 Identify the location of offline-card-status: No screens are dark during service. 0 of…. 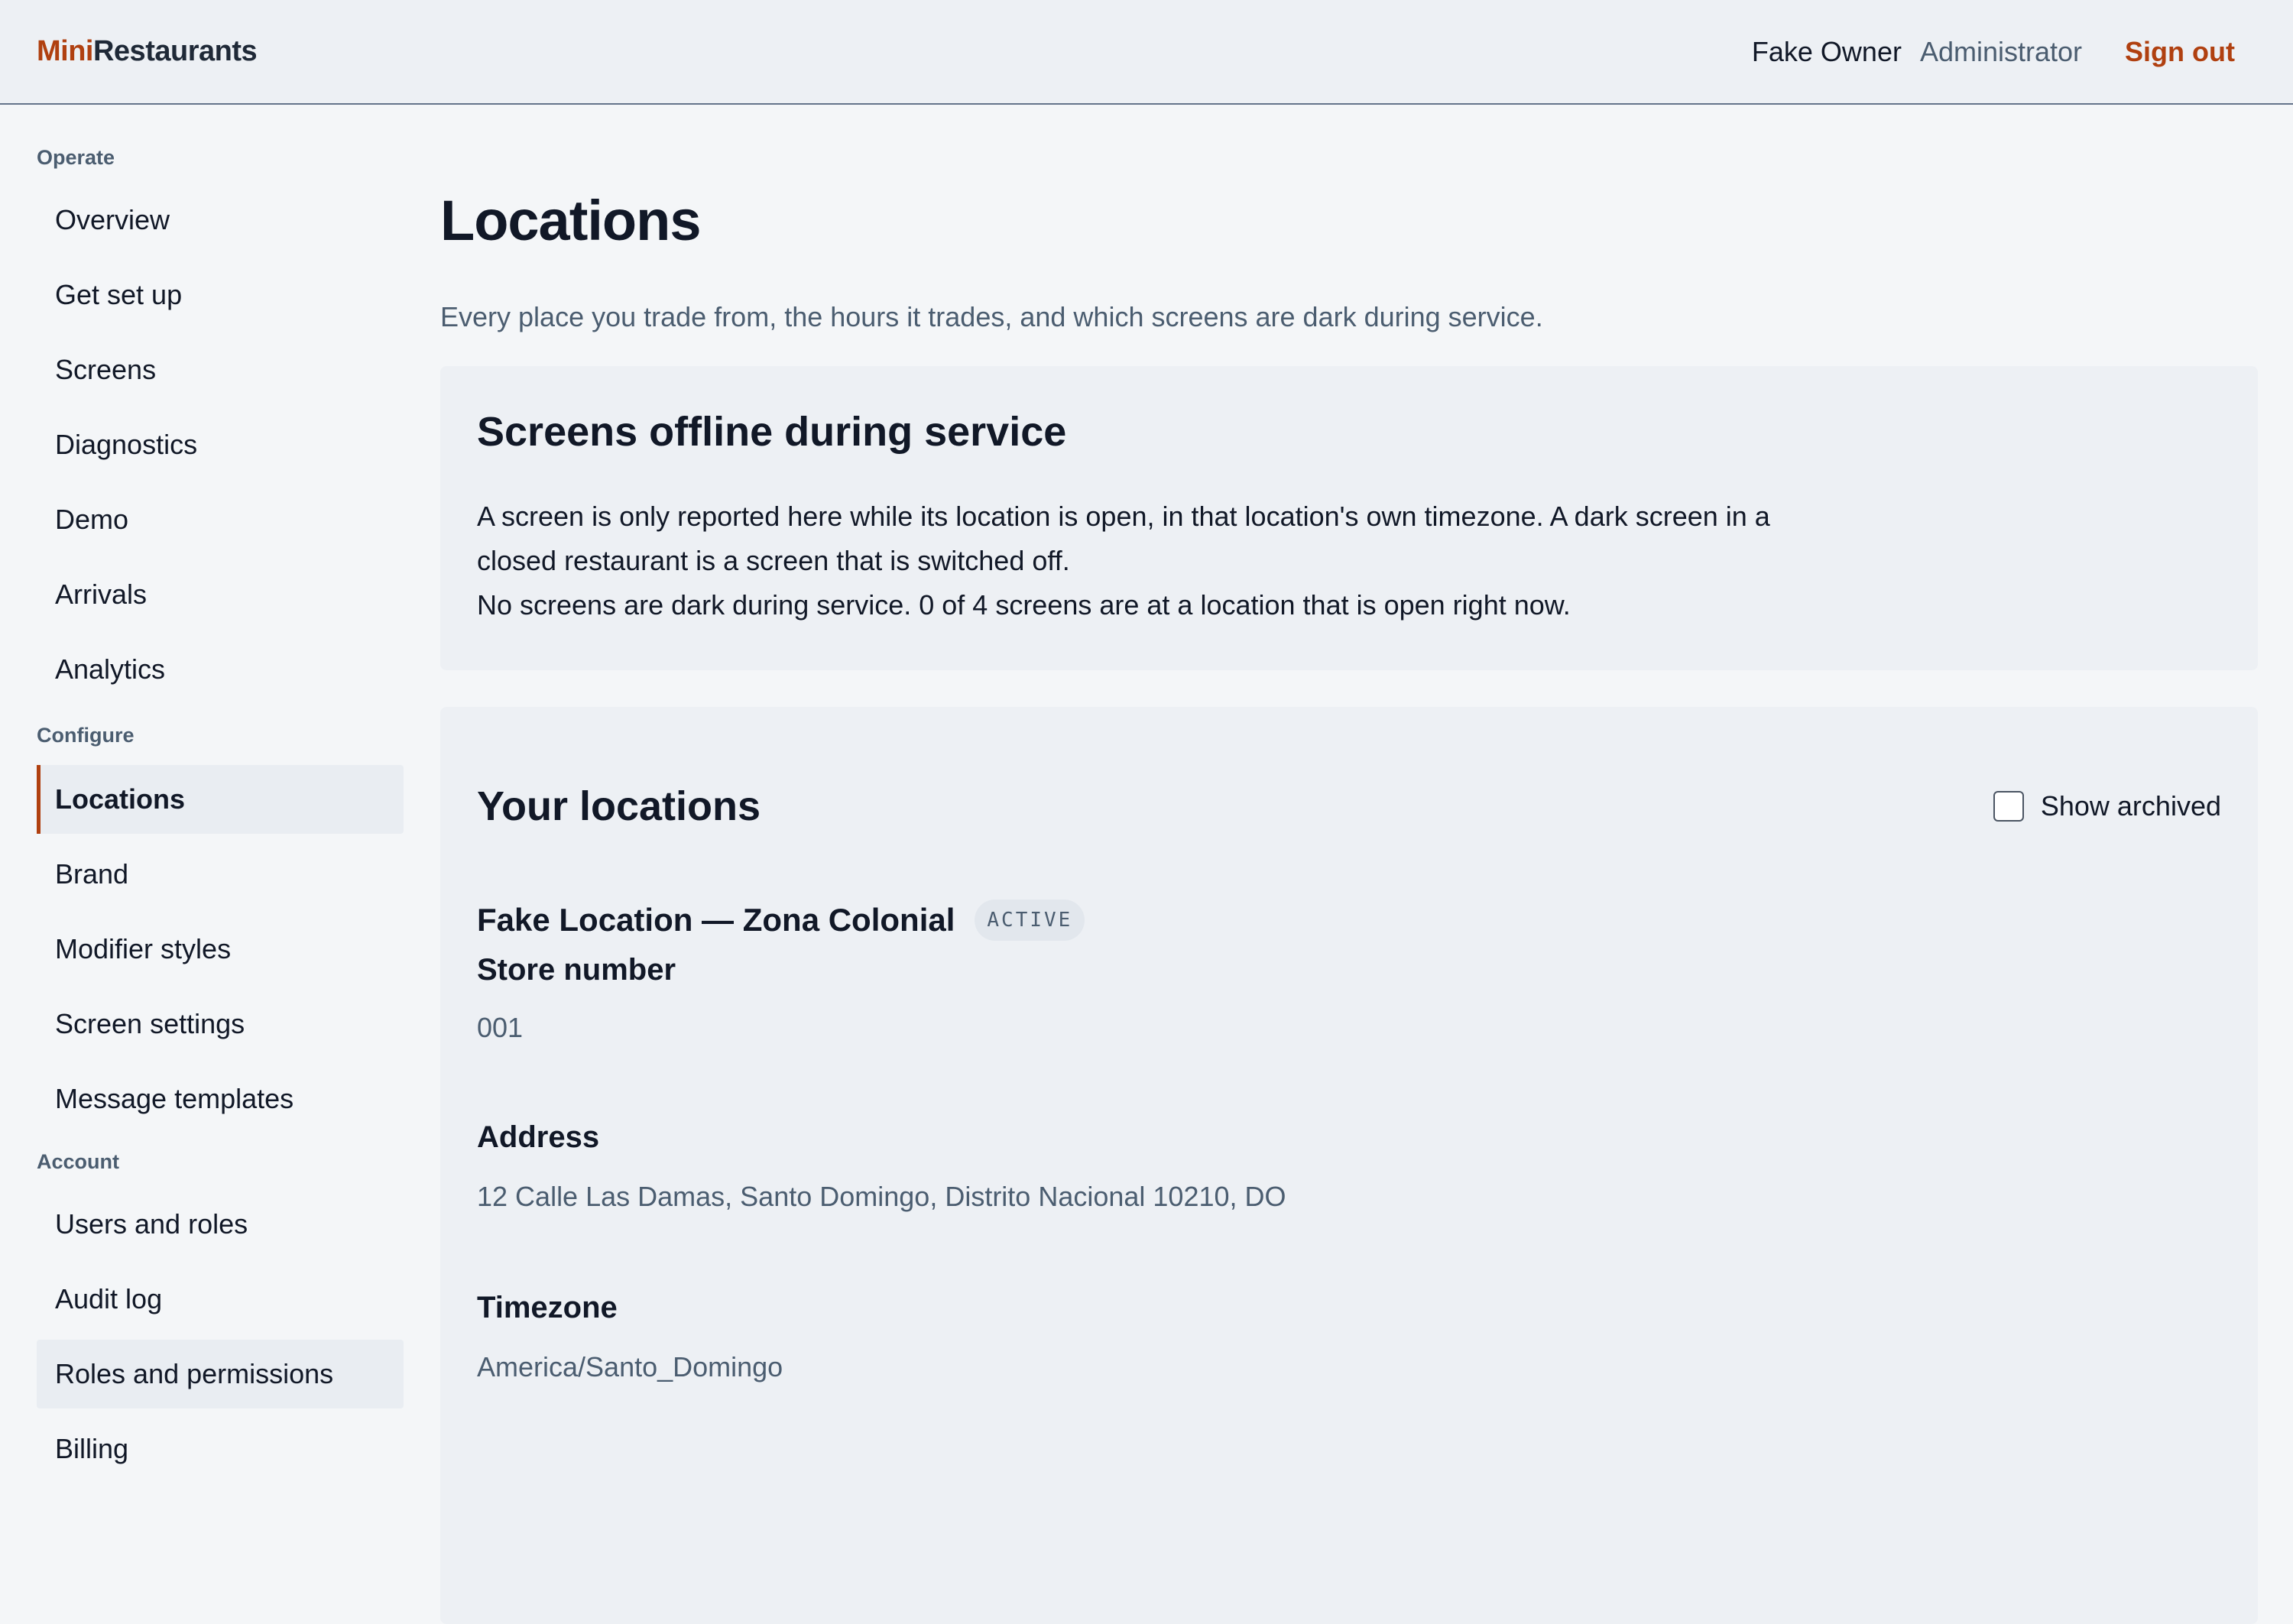
(1024, 605).